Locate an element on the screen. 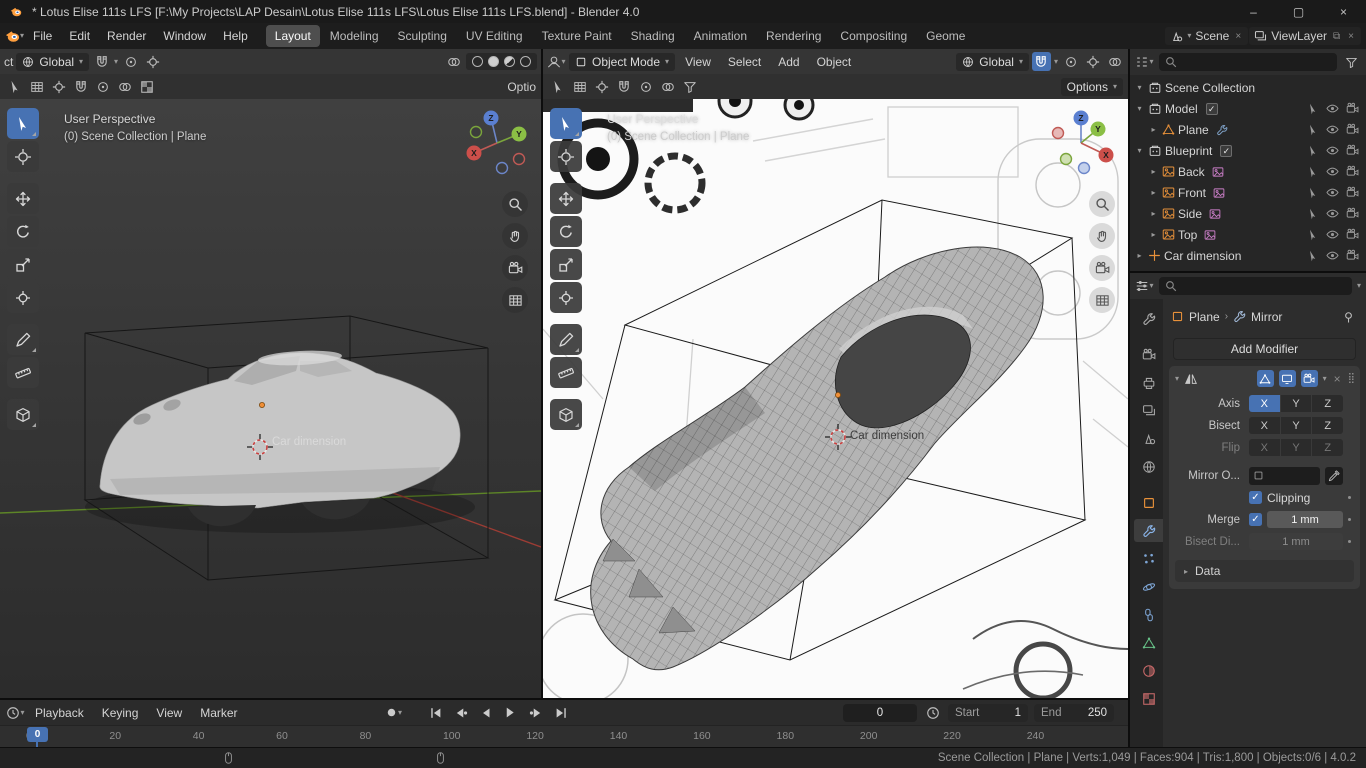  data-subpanel-header: ▸ Data is located at coordinates (1264, 571).